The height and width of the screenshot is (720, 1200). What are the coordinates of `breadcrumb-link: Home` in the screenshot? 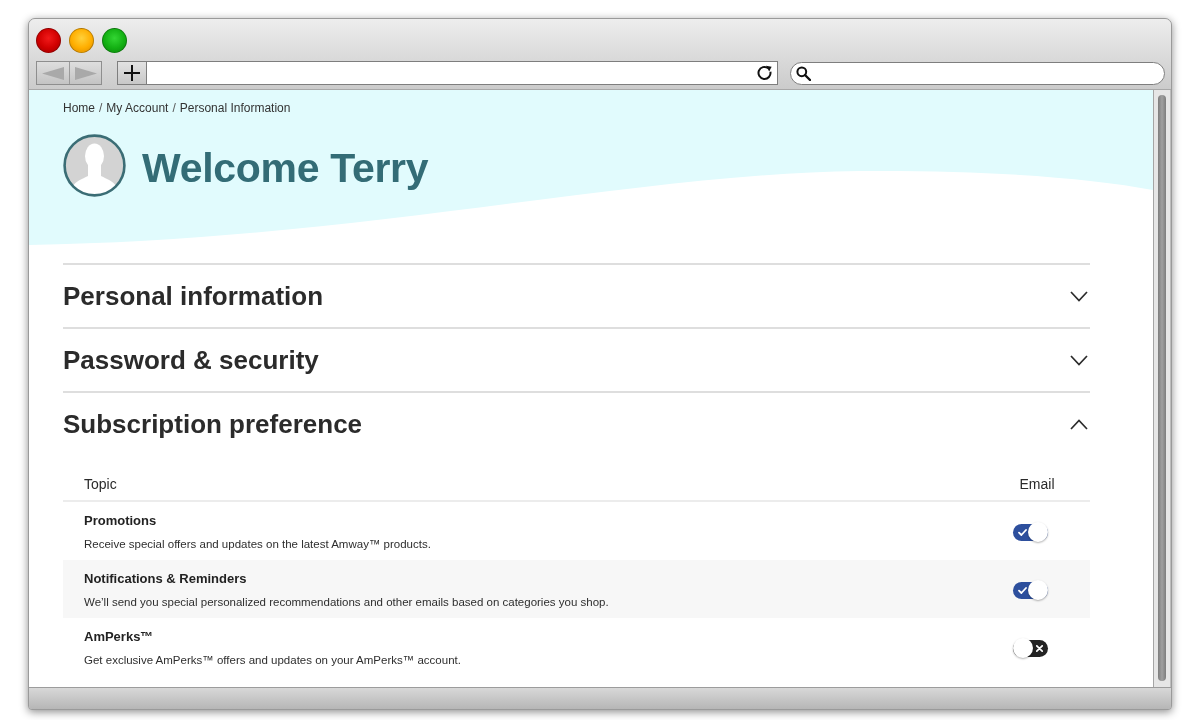 It's located at (79, 108).